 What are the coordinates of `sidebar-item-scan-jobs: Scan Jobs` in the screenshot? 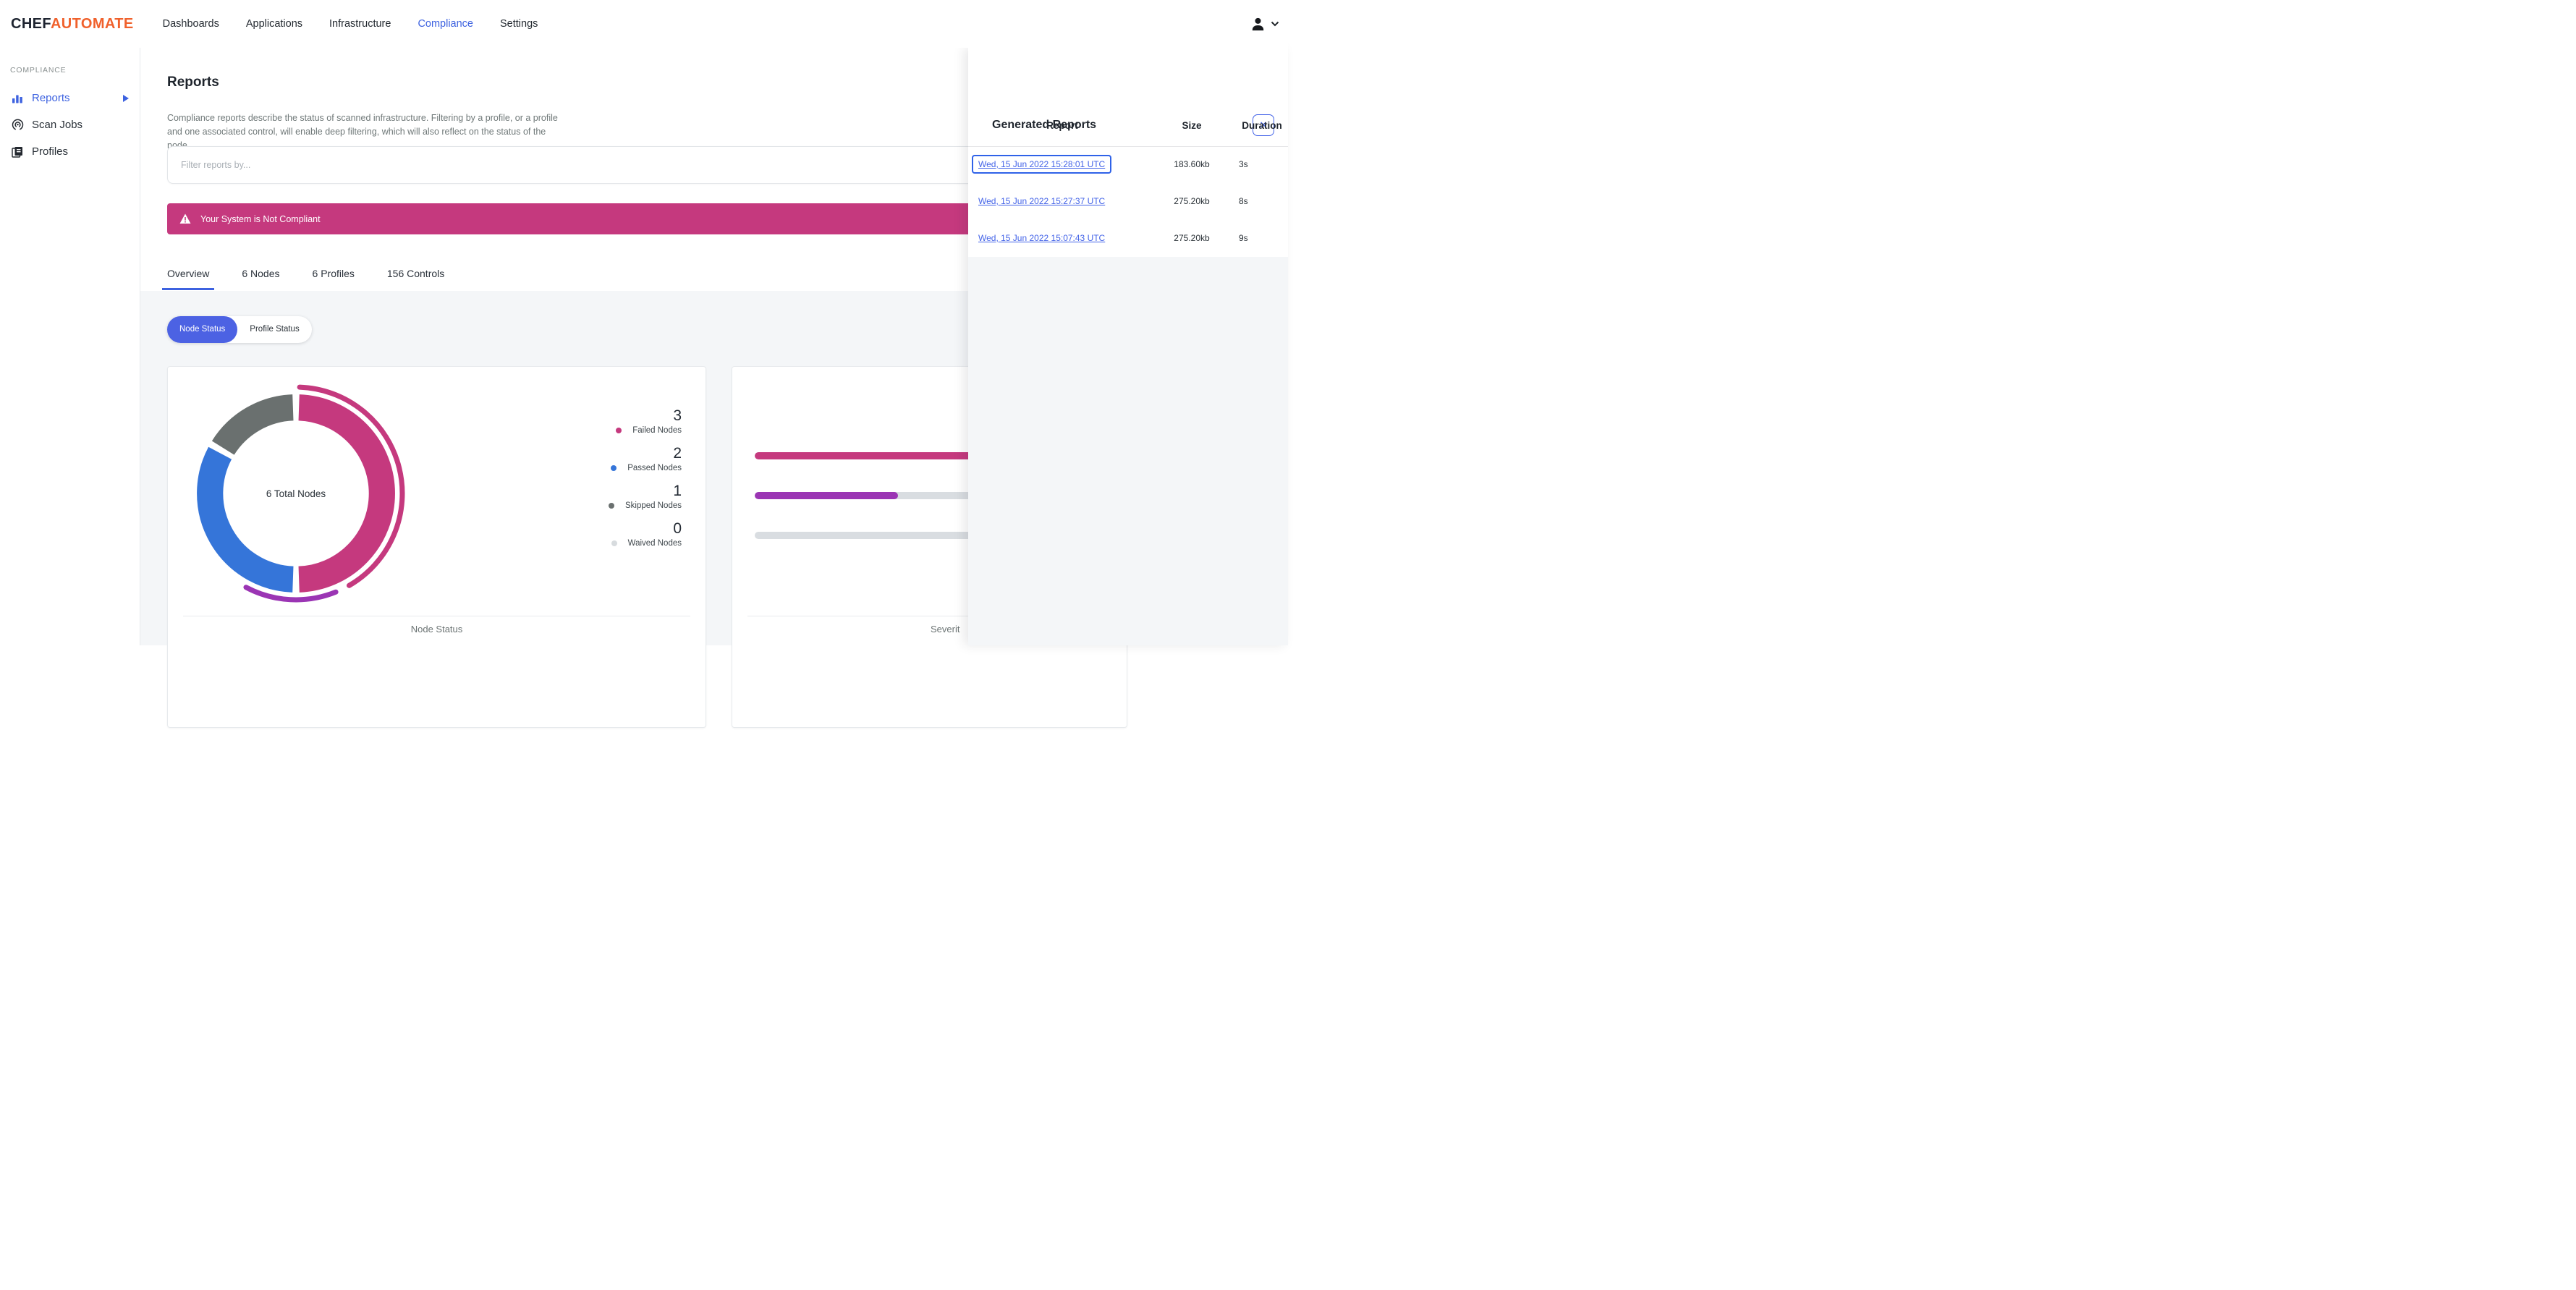 It's located at (70, 124).